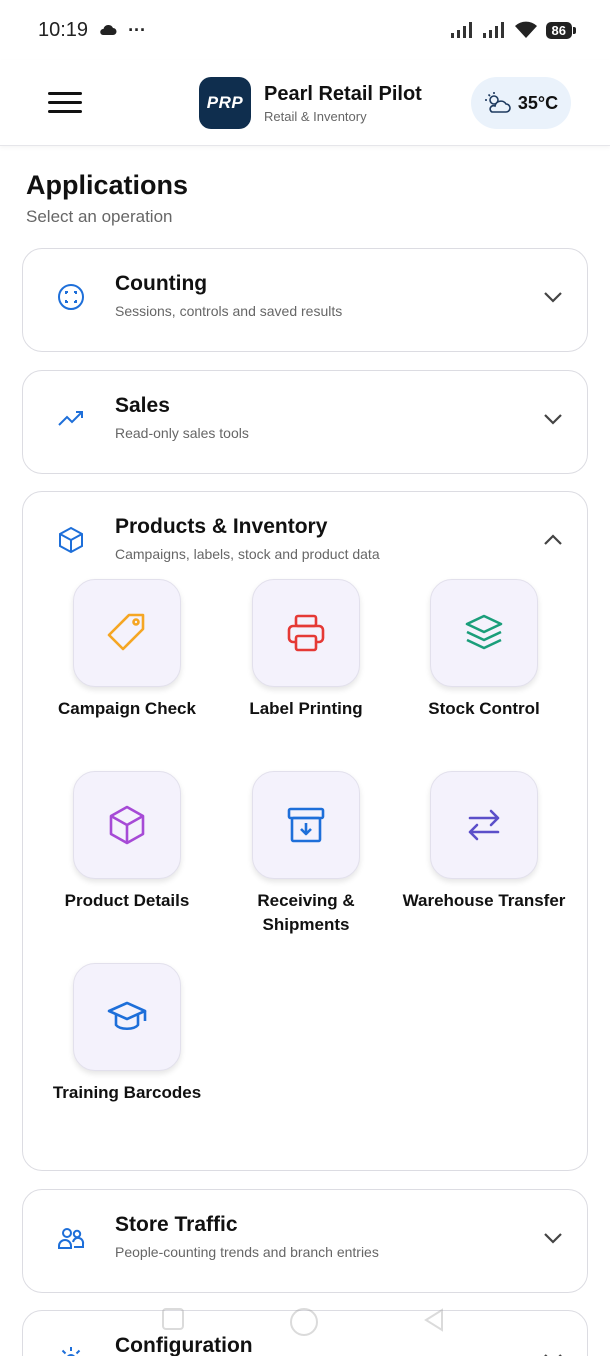  Describe the element at coordinates (538, 102) in the screenshot. I see `weather-temp: 35°C` at that location.